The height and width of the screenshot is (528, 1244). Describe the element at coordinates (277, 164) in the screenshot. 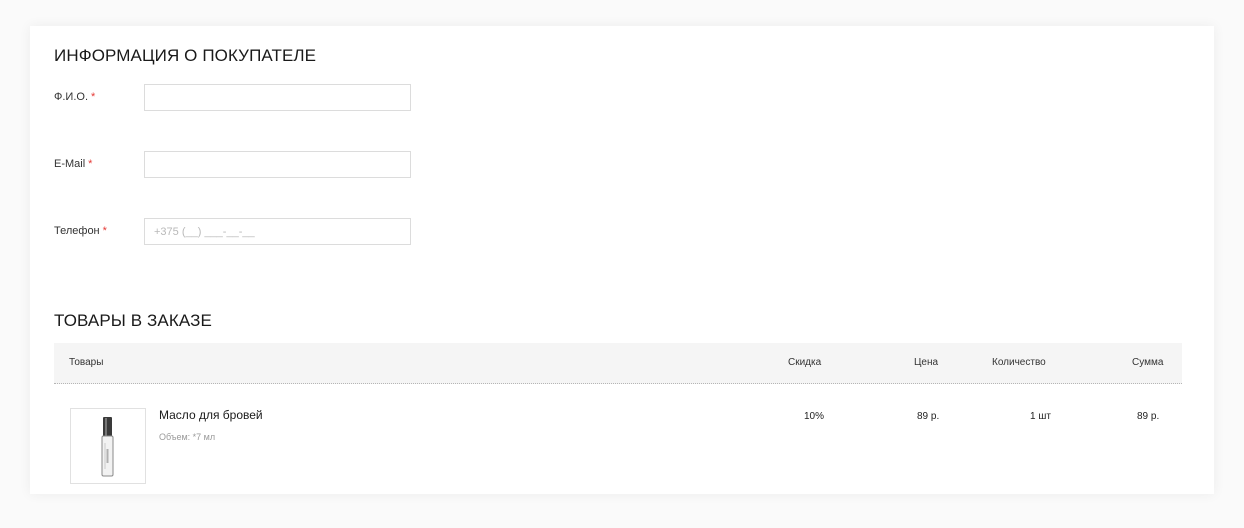

I see `email-input` at that location.